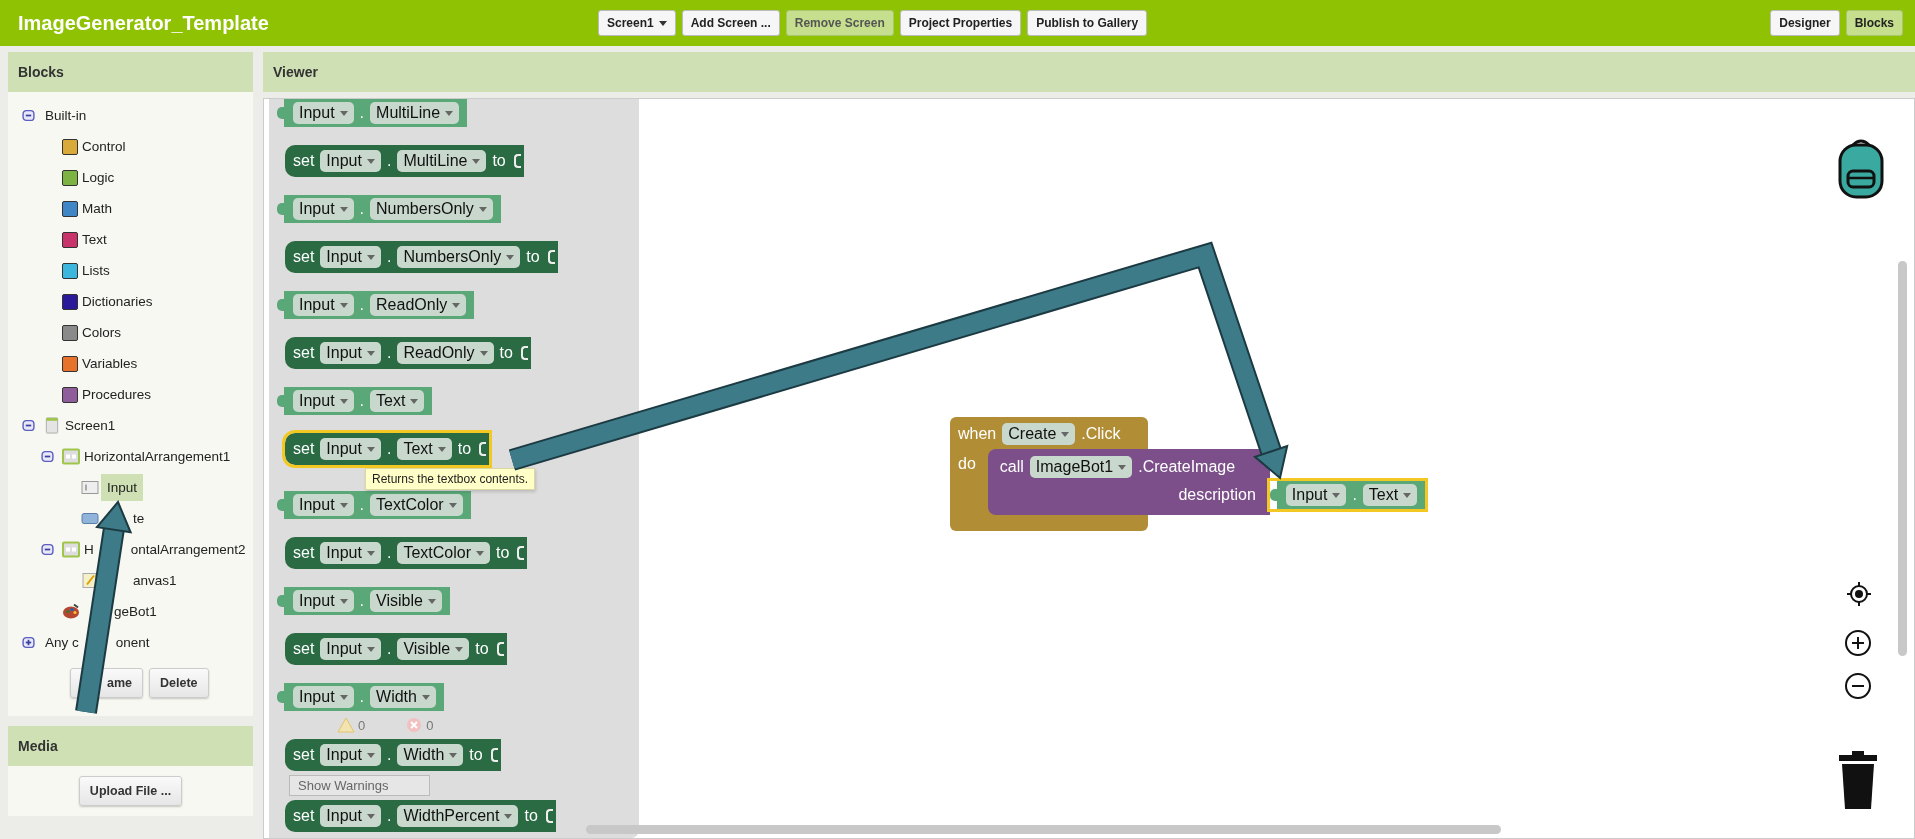  Describe the element at coordinates (1861, 168) in the screenshot. I see `backpack-icon` at that location.